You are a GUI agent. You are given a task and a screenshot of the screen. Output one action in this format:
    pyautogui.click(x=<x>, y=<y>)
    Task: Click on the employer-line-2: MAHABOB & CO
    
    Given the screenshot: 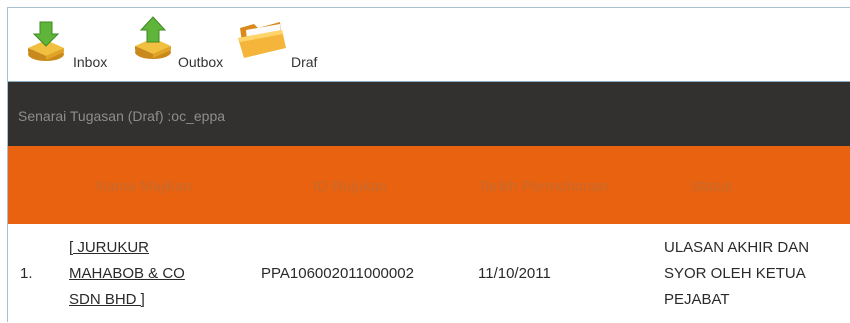 What is the action you would take?
    pyautogui.click(x=127, y=273)
    